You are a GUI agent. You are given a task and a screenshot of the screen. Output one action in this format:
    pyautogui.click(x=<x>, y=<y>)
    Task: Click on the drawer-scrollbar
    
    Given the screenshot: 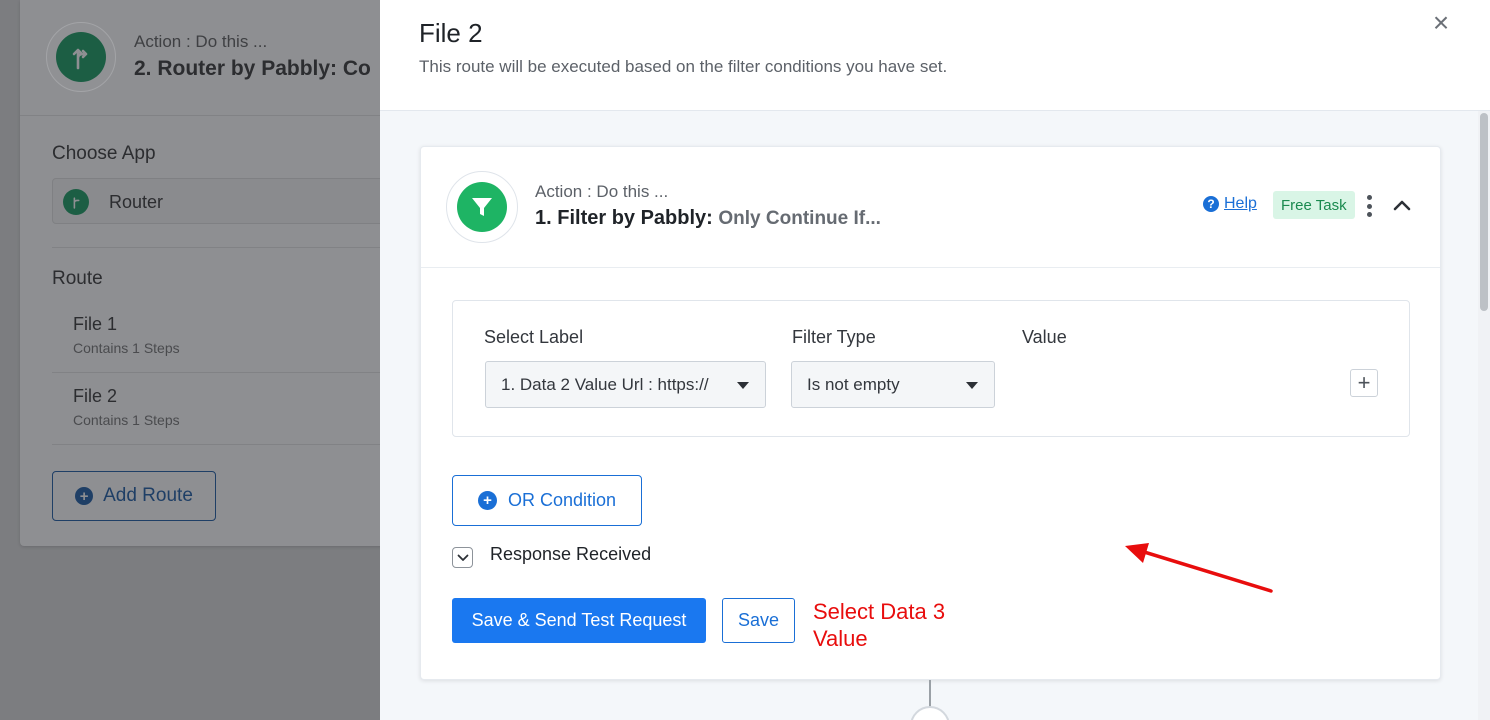 What is the action you would take?
    pyautogui.click(x=1484, y=415)
    